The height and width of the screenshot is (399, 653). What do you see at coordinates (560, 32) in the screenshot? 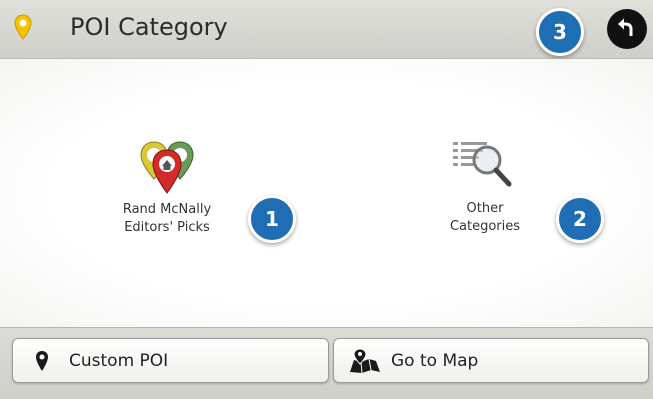
I see `callout-3: 3` at bounding box center [560, 32].